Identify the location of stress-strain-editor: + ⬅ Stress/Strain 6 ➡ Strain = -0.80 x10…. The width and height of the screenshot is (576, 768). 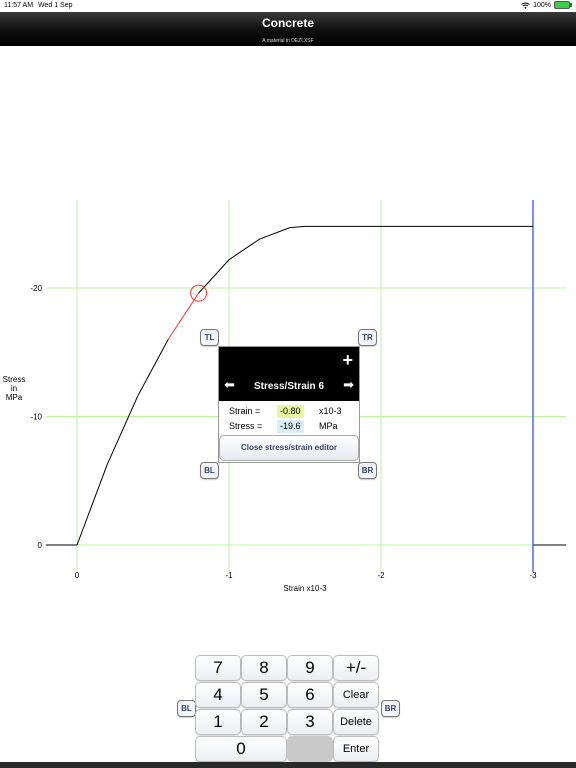
(289, 404).